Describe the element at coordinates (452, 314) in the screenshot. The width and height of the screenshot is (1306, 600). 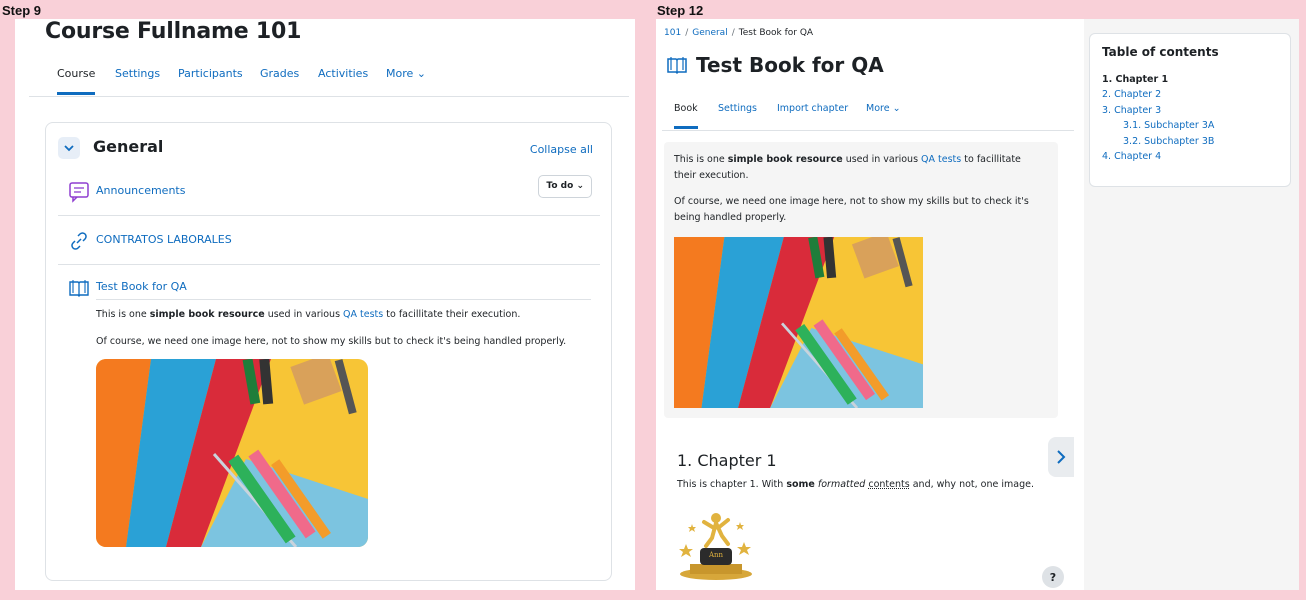
I see `desc-text: to facillitate their execution.` at that location.